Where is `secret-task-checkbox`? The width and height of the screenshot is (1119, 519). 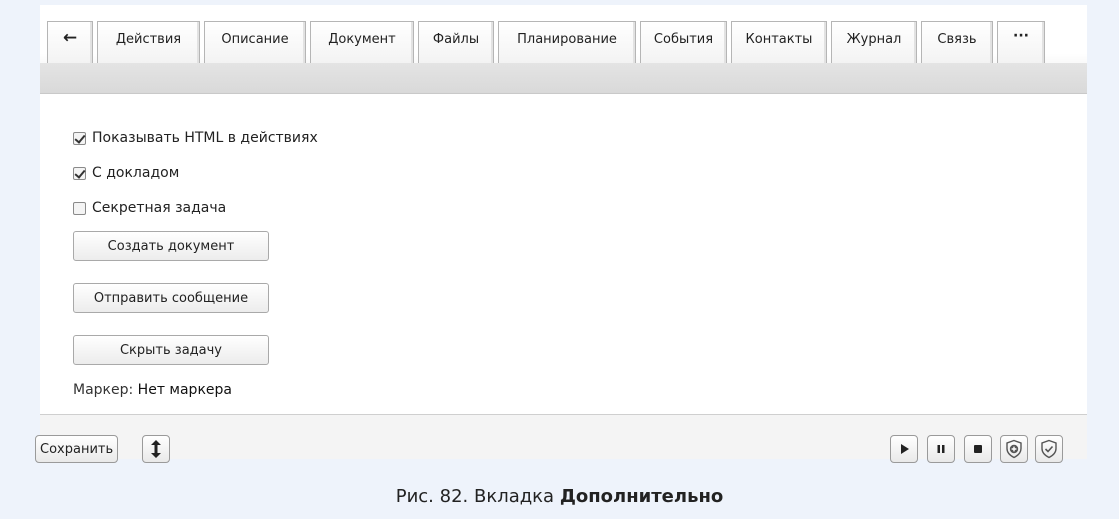 secret-task-checkbox is located at coordinates (79, 208).